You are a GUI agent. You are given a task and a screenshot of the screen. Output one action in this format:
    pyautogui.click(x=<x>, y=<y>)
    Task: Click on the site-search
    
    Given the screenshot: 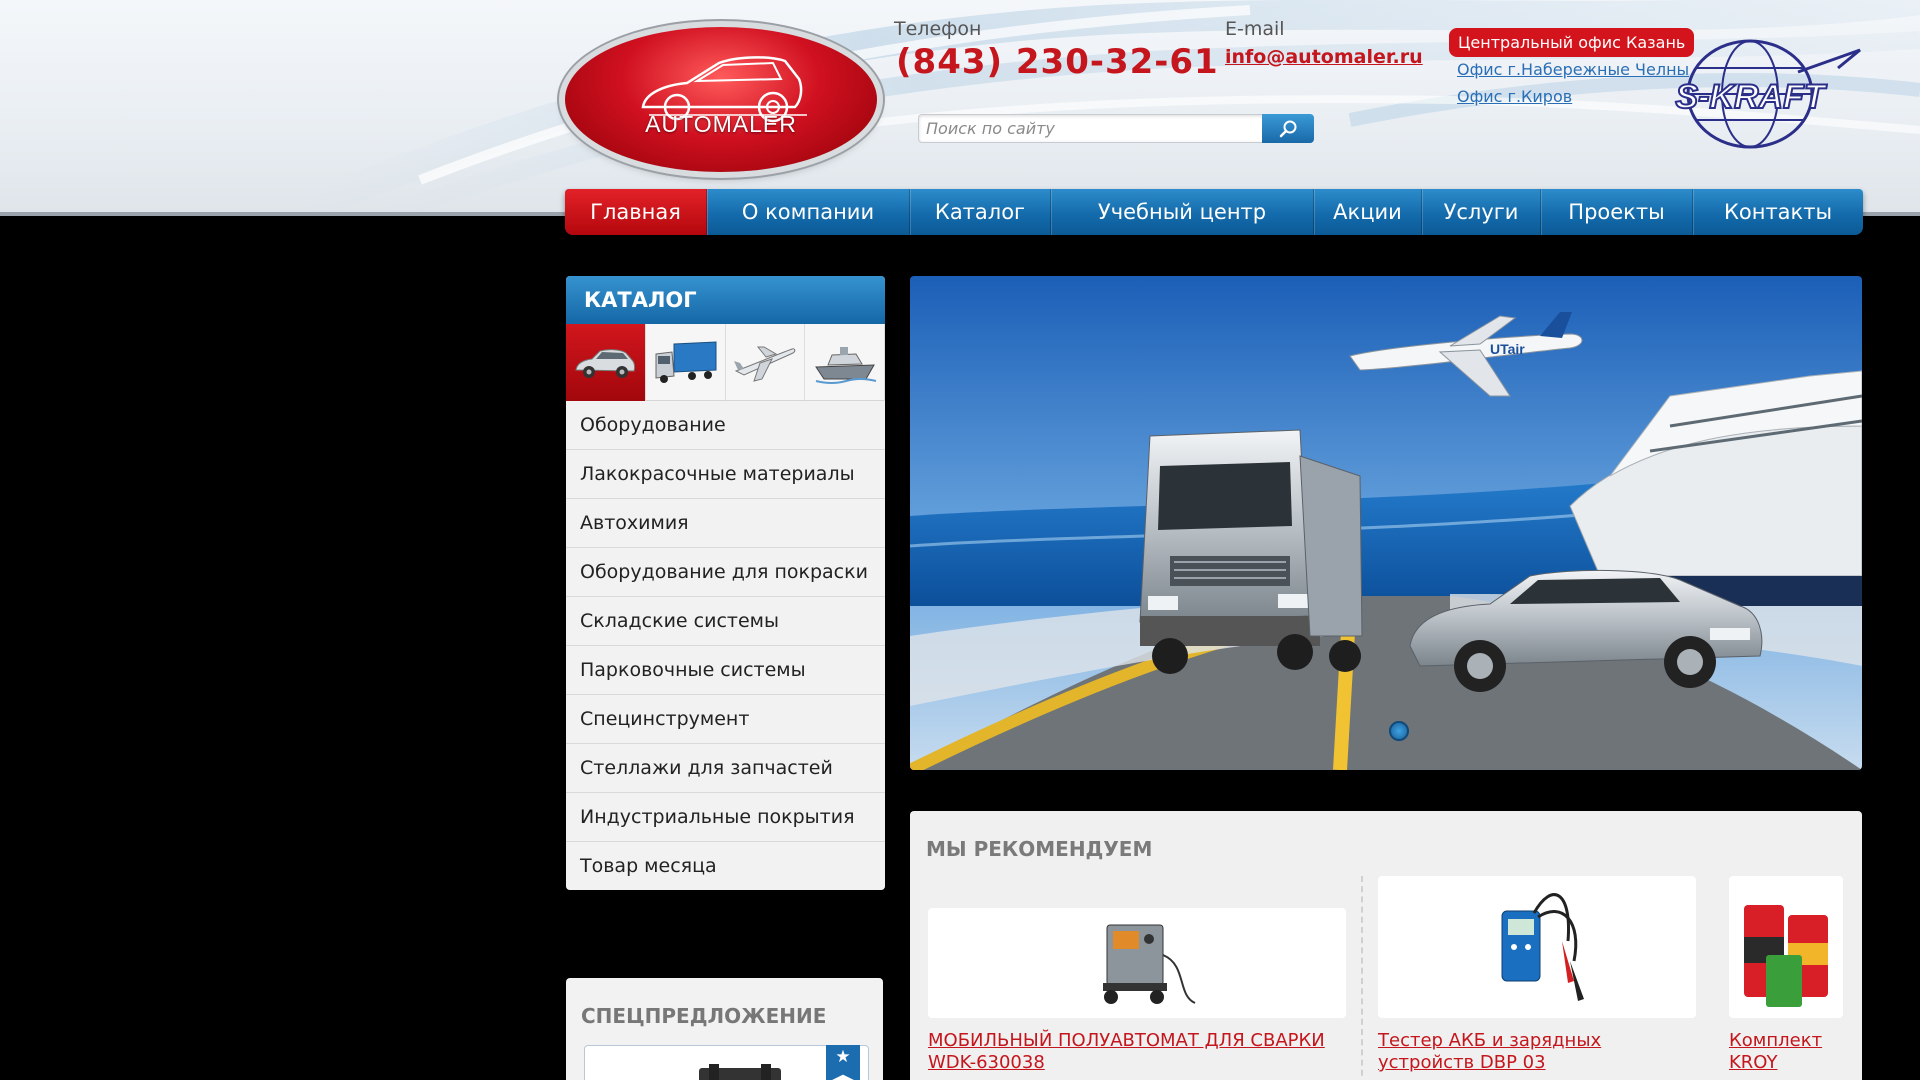 What is the action you would take?
    pyautogui.click(x=1116, y=128)
    